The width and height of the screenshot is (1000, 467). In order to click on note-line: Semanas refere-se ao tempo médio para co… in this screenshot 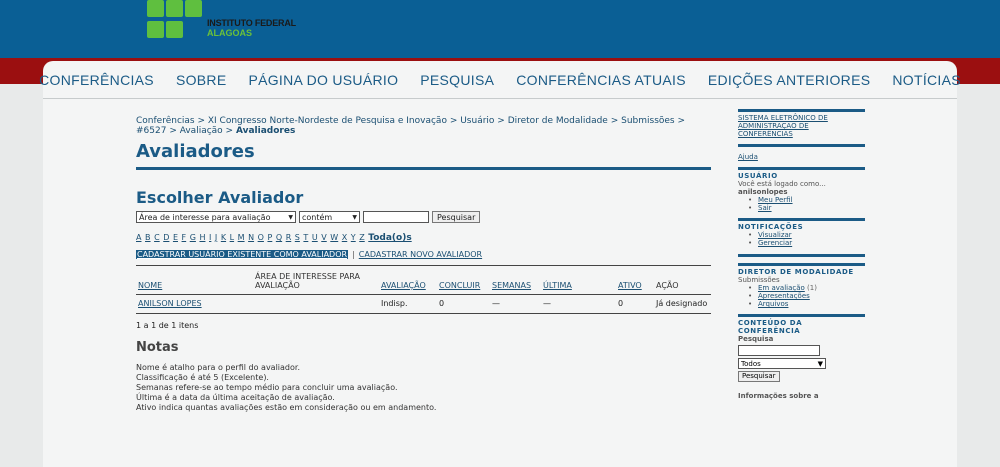, I will do `click(267, 387)`.